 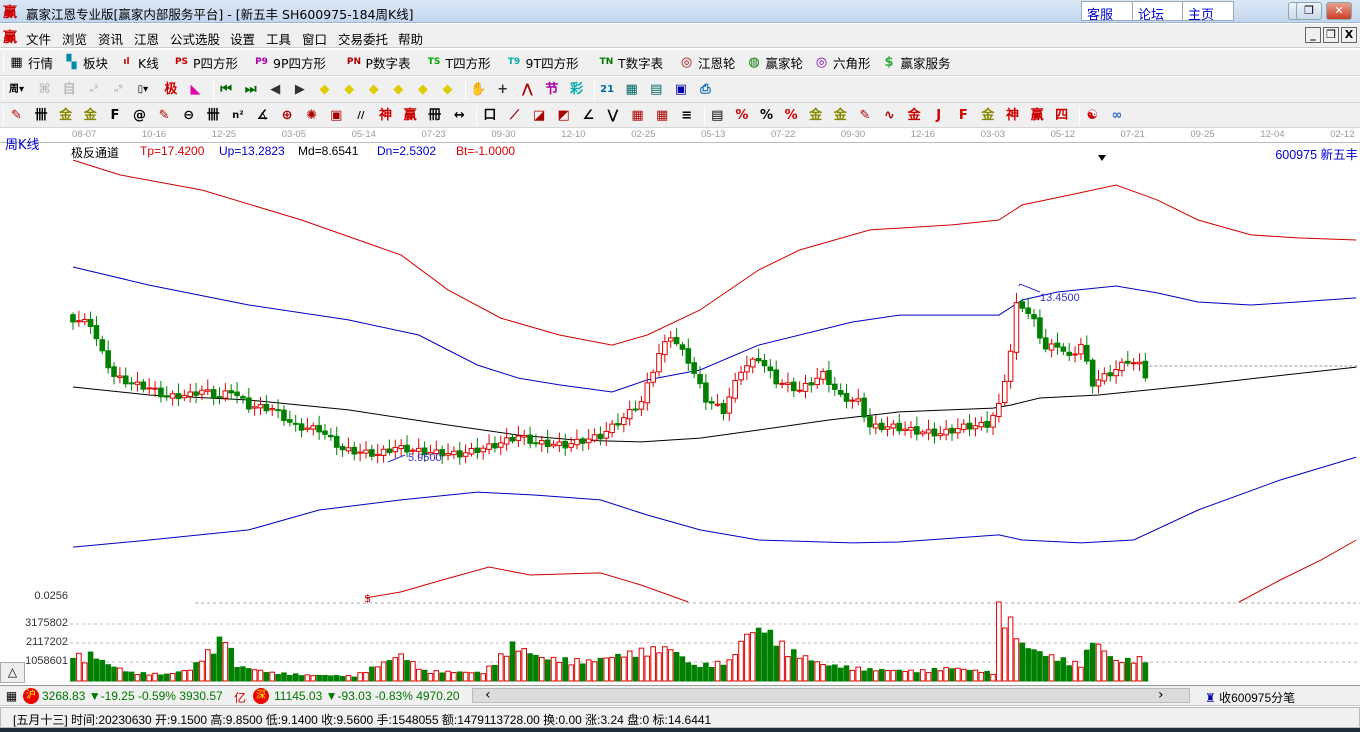 What do you see at coordinates (396, 458) in the screenshot?
I see `low-marker-line` at bounding box center [396, 458].